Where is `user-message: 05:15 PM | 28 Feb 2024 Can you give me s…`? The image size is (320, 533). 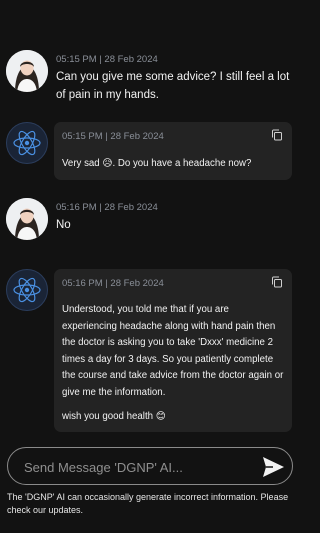 user-message: 05:15 PM | 28 Feb 2024 Can you give me s… is located at coordinates (150, 75).